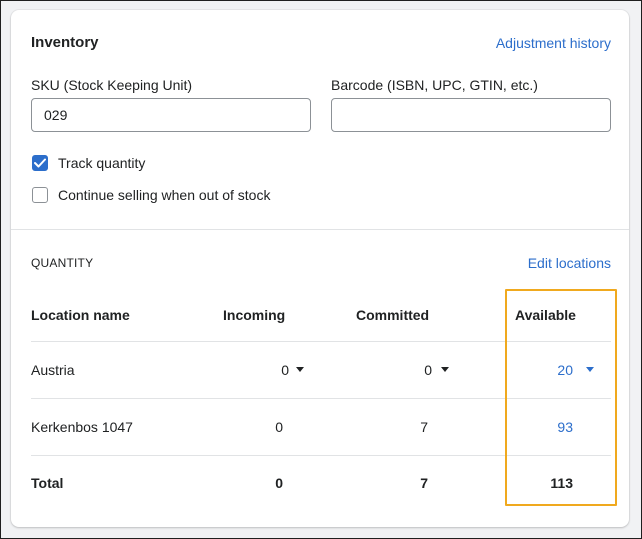 The height and width of the screenshot is (539, 642). What do you see at coordinates (279, 370) in the screenshot?
I see `row-austria-incoming: 0` at bounding box center [279, 370].